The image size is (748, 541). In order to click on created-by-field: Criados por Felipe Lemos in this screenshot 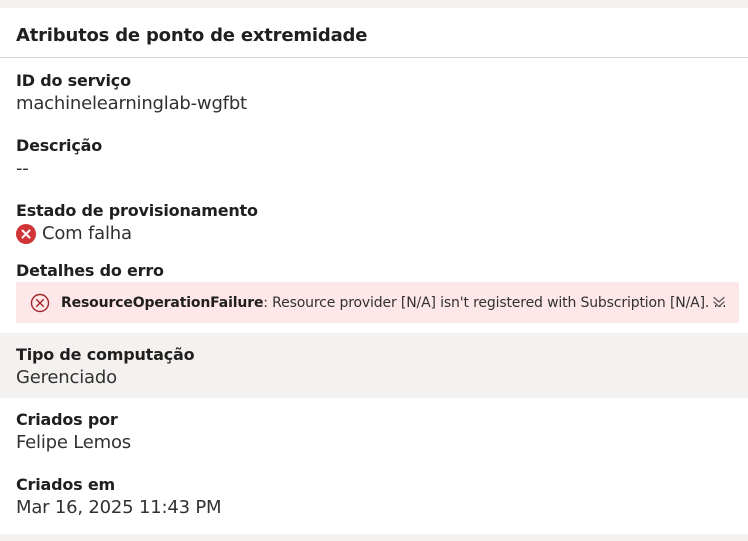, I will do `click(382, 432)`.